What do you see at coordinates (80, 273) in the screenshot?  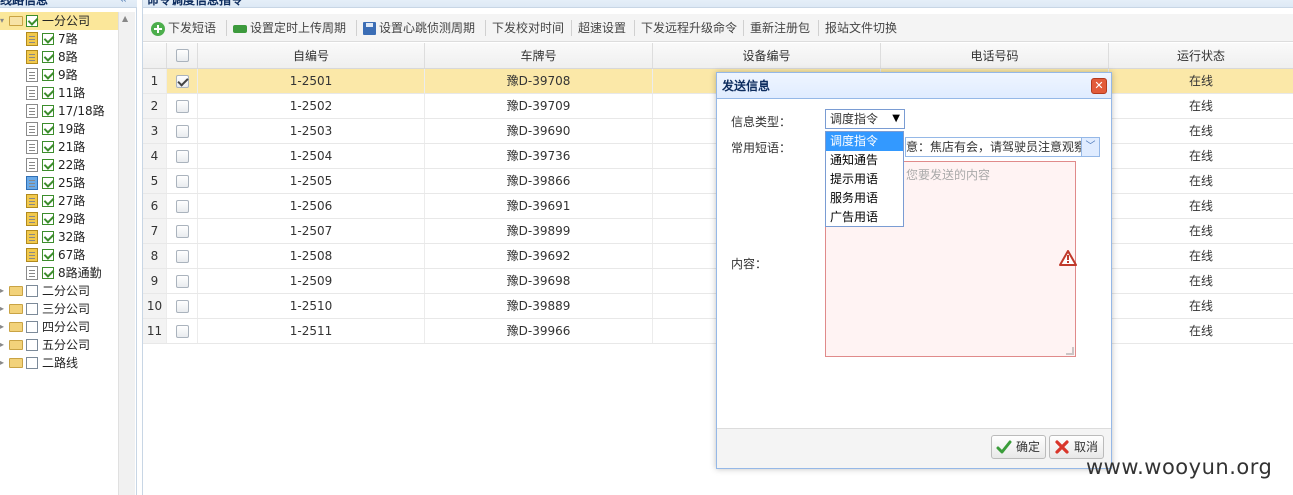 I see `tree-node-label: 8路通勤` at bounding box center [80, 273].